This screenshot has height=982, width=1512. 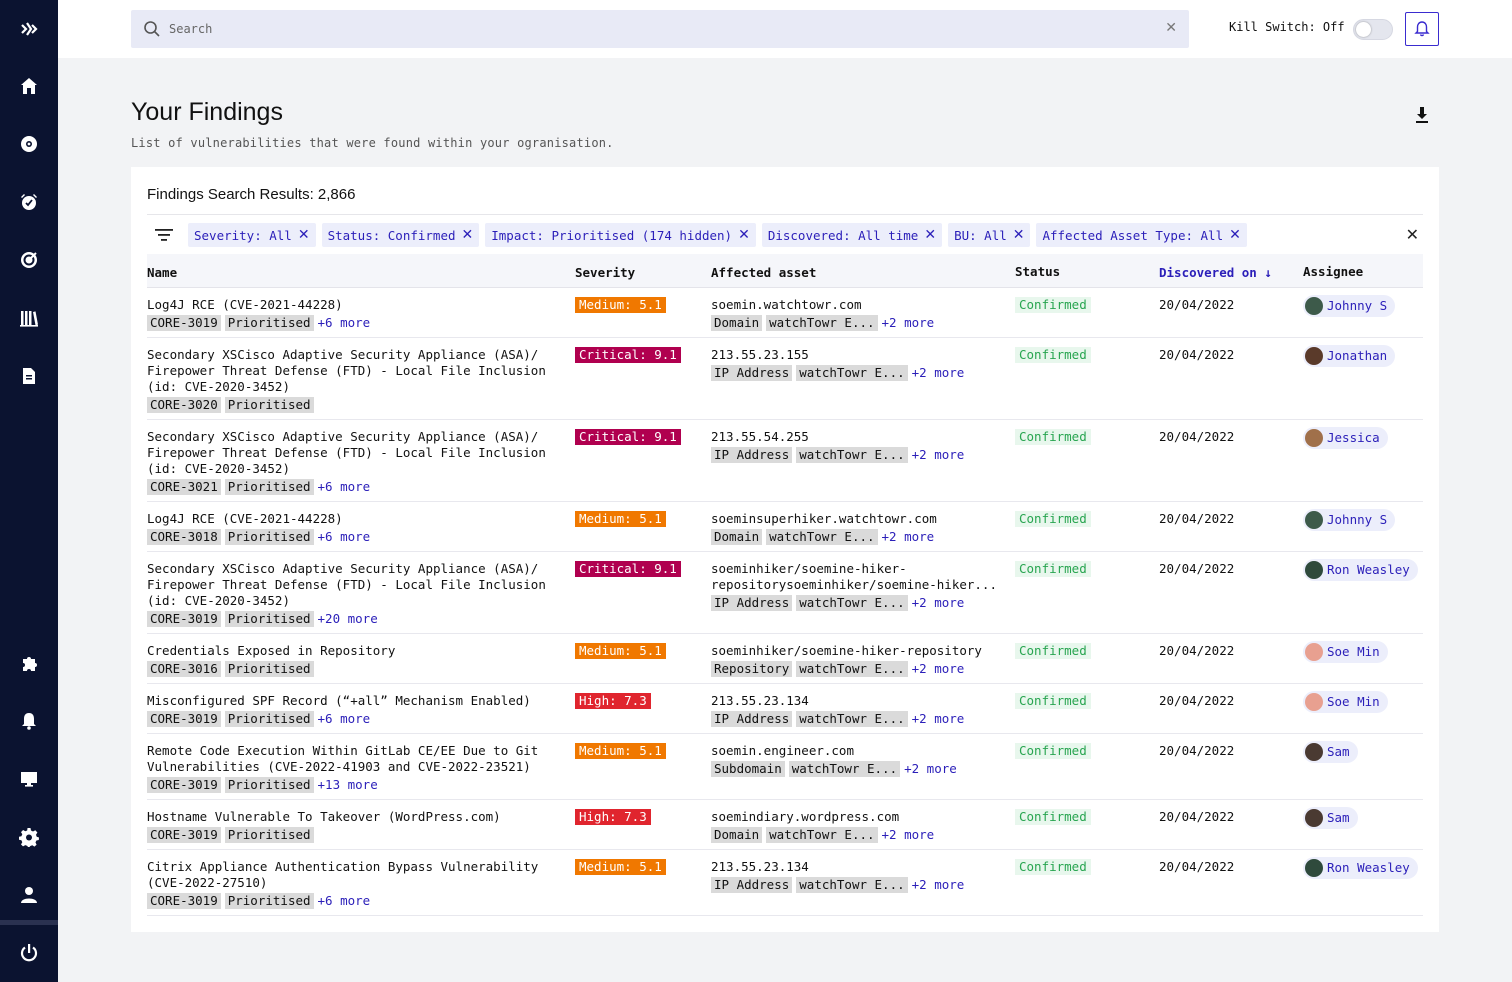 What do you see at coordinates (29, 260) in the screenshot?
I see `target-icon` at bounding box center [29, 260].